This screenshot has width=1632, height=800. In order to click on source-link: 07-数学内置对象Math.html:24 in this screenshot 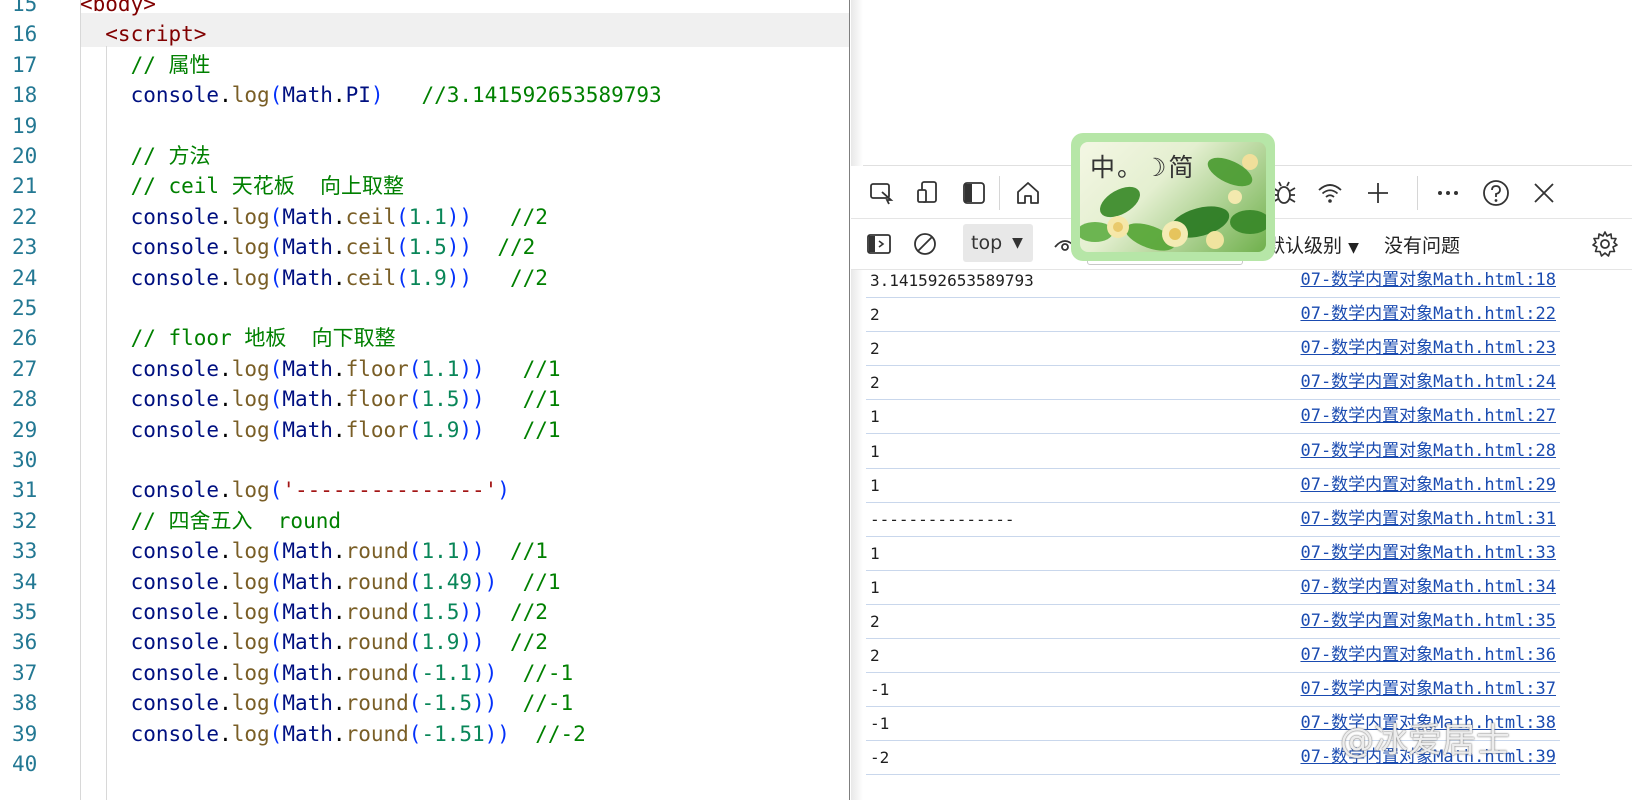, I will do `click(1428, 382)`.